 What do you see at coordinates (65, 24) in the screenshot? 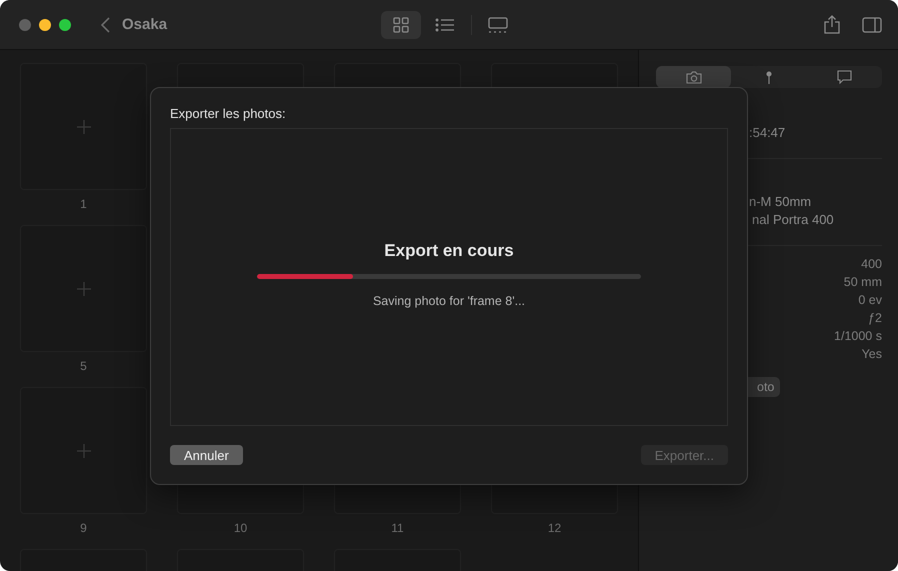
I see `zoom-button` at bounding box center [65, 24].